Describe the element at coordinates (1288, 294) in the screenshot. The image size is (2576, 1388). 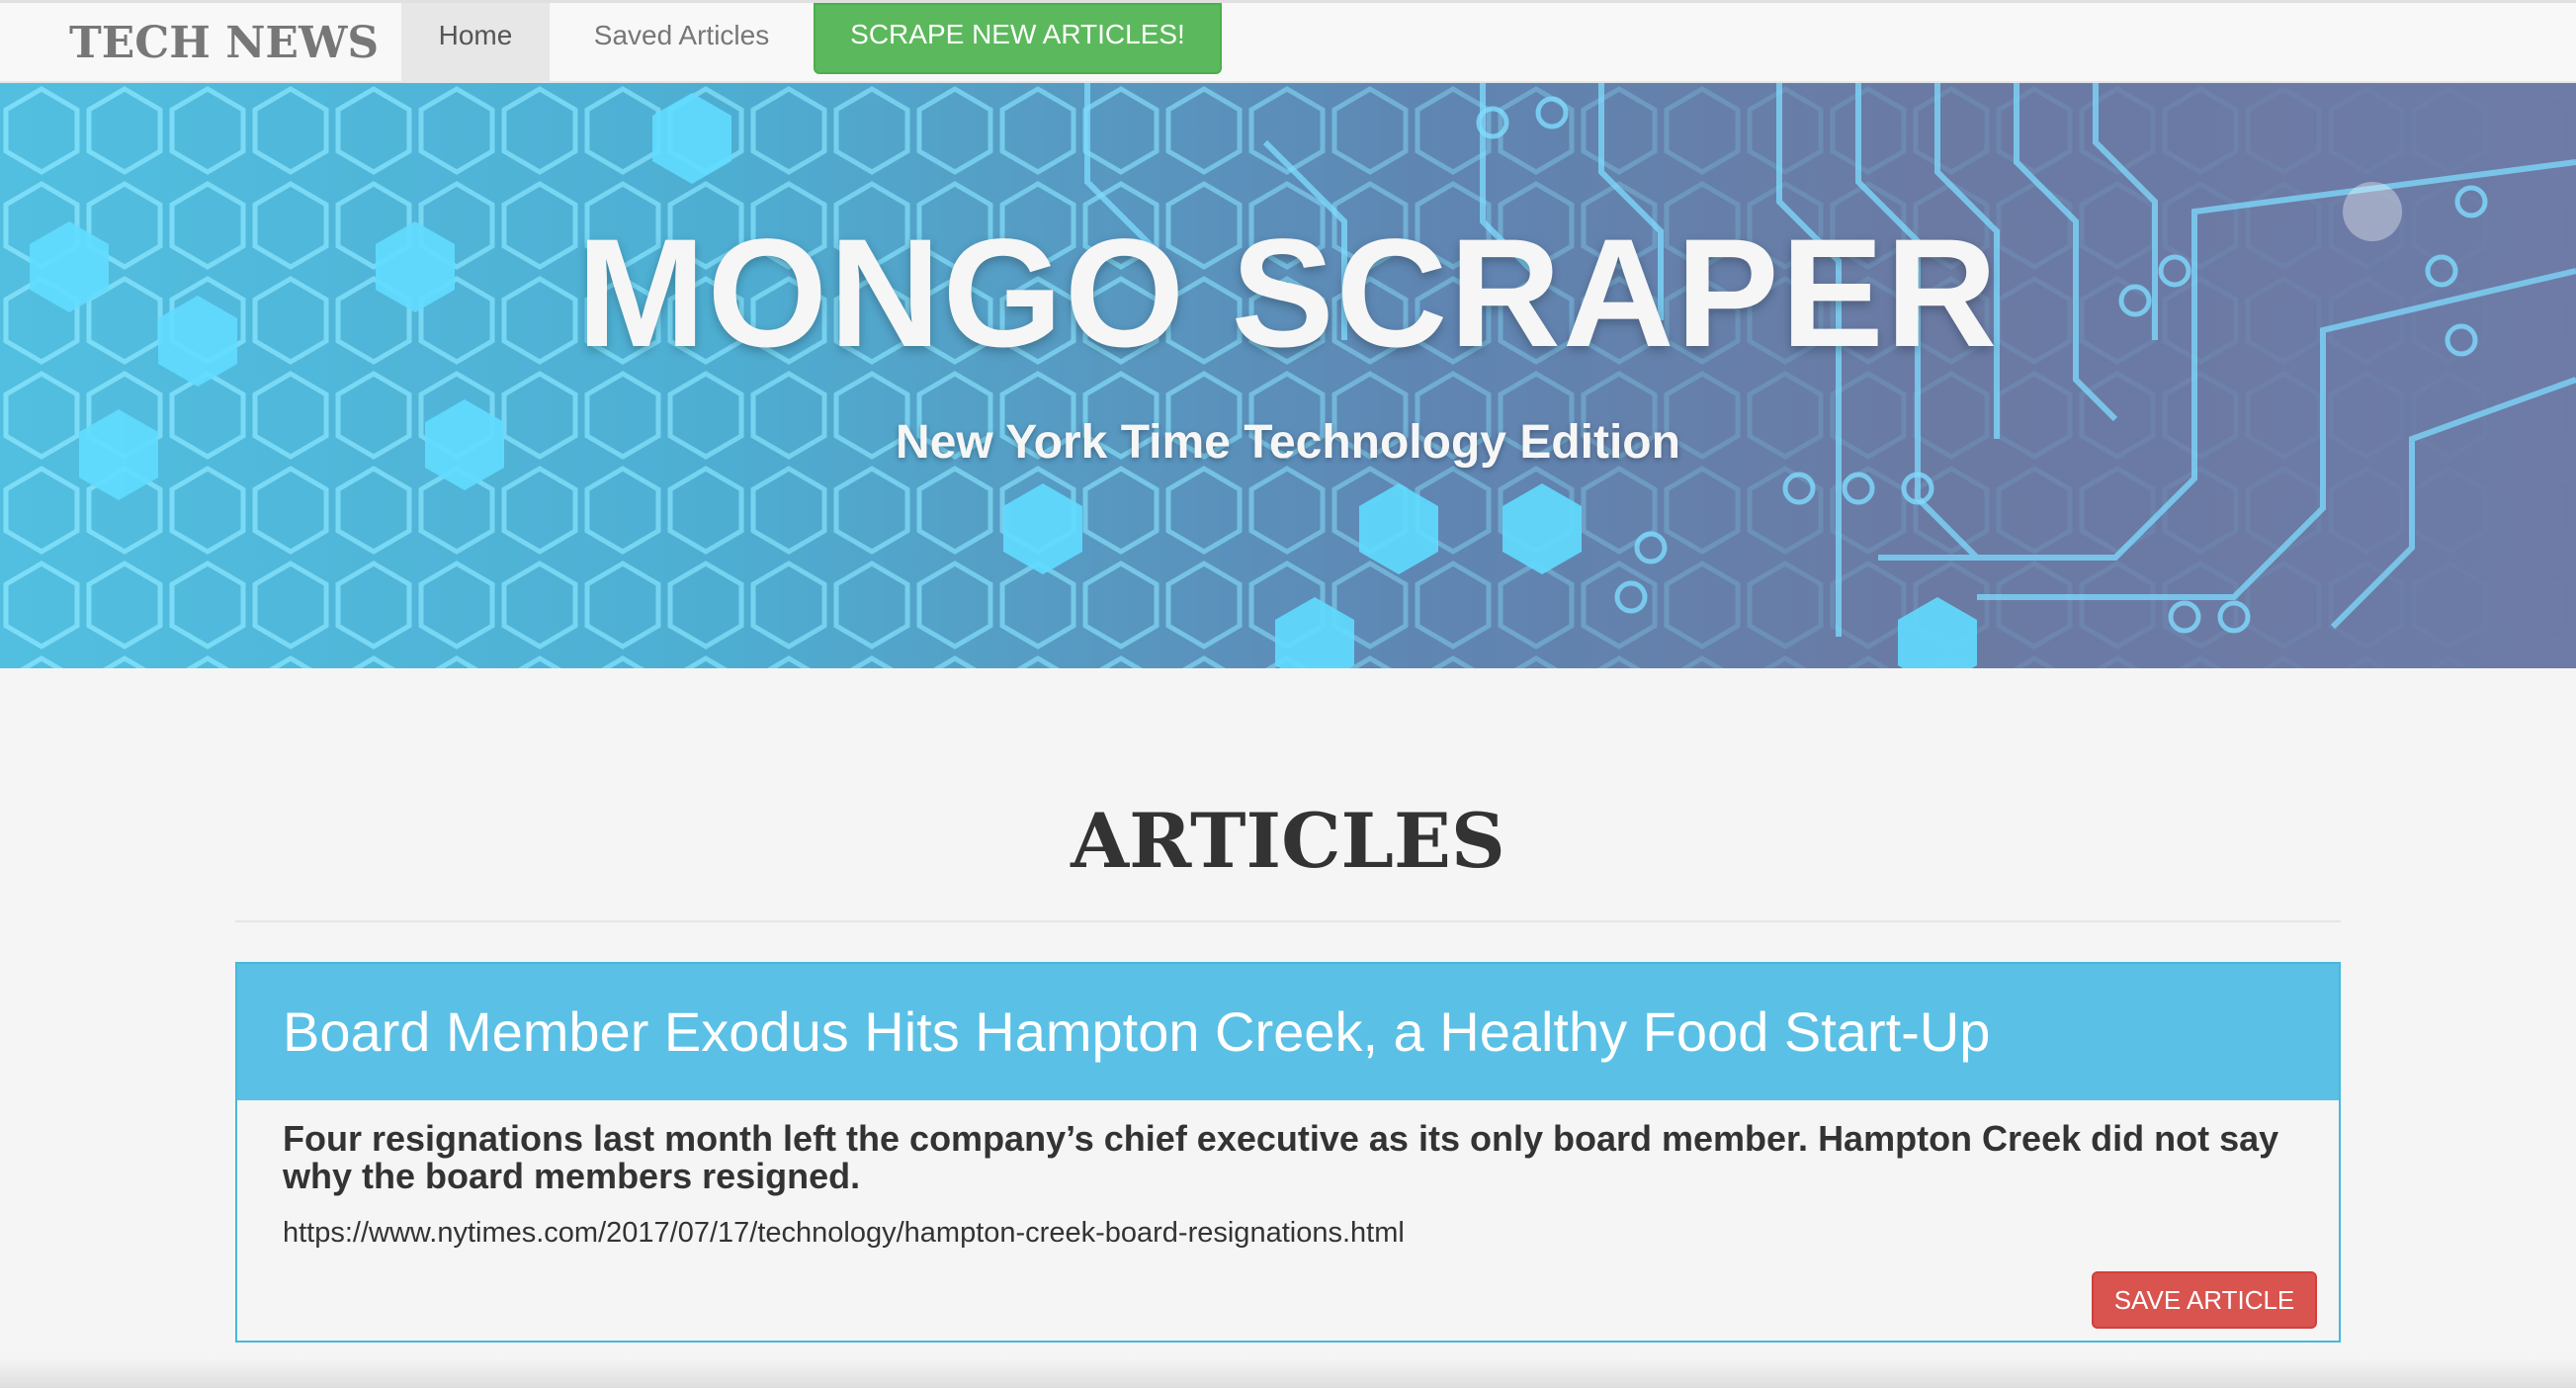
I see `hero-title: MONGO SCRAPER` at that location.